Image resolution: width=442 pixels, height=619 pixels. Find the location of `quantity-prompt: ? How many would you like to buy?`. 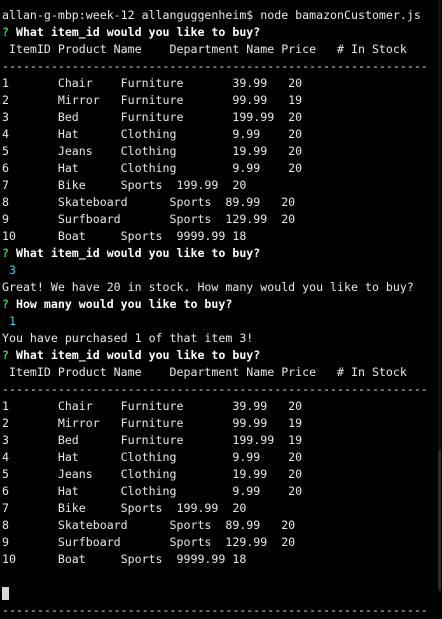

quantity-prompt: ? How many would you like to buy? is located at coordinates (221, 304).